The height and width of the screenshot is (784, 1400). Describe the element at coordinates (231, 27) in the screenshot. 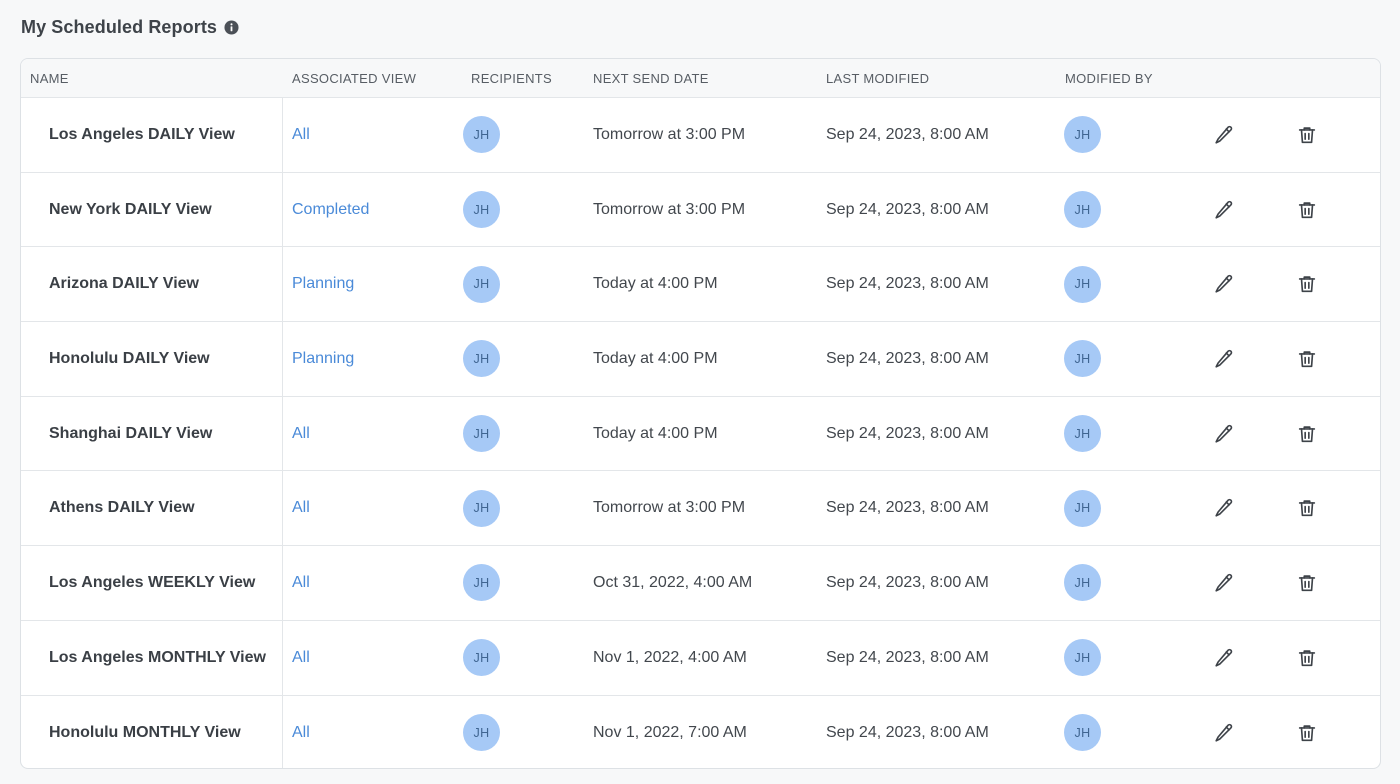

I see `info-icon` at that location.